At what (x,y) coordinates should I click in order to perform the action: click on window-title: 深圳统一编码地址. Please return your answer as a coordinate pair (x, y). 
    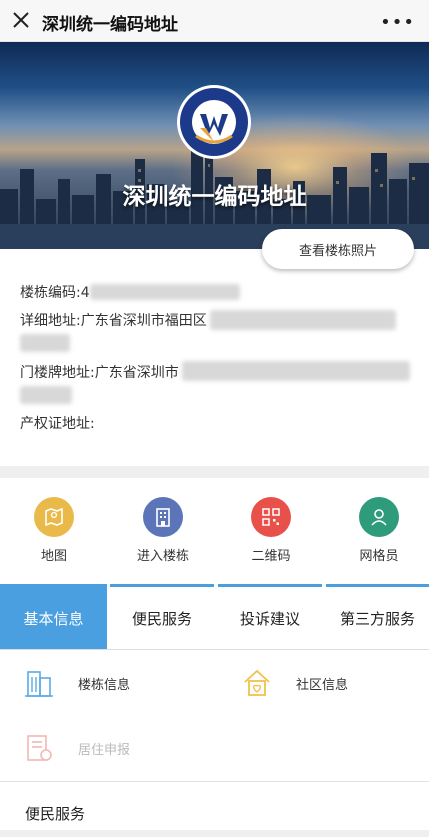
    Looking at the image, I should click on (110, 25).